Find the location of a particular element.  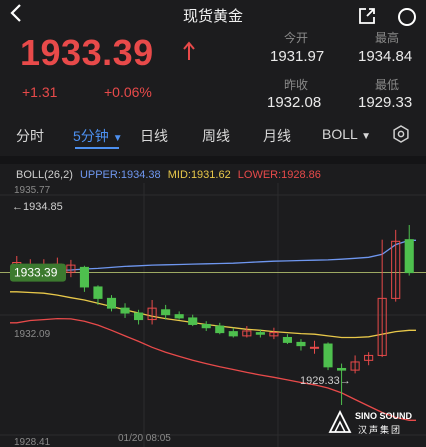

tab-indicator: BOLL ▼ is located at coordinates (346, 134).